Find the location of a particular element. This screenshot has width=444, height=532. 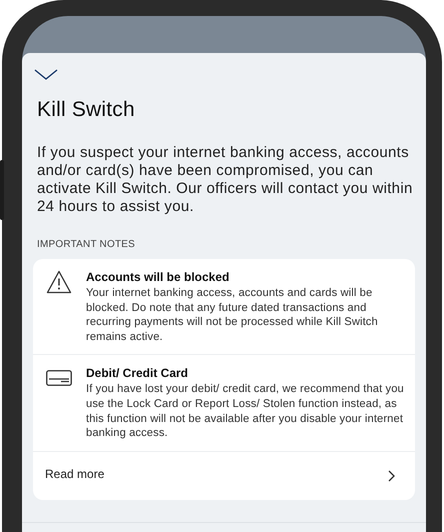

note-text: If you have lost your debit/ credit card, we recommend that you use the Lock Card or Report Loss/ Stolen function instead, as this function will not be available after you disable your internet banking access. is located at coordinates (245, 411).